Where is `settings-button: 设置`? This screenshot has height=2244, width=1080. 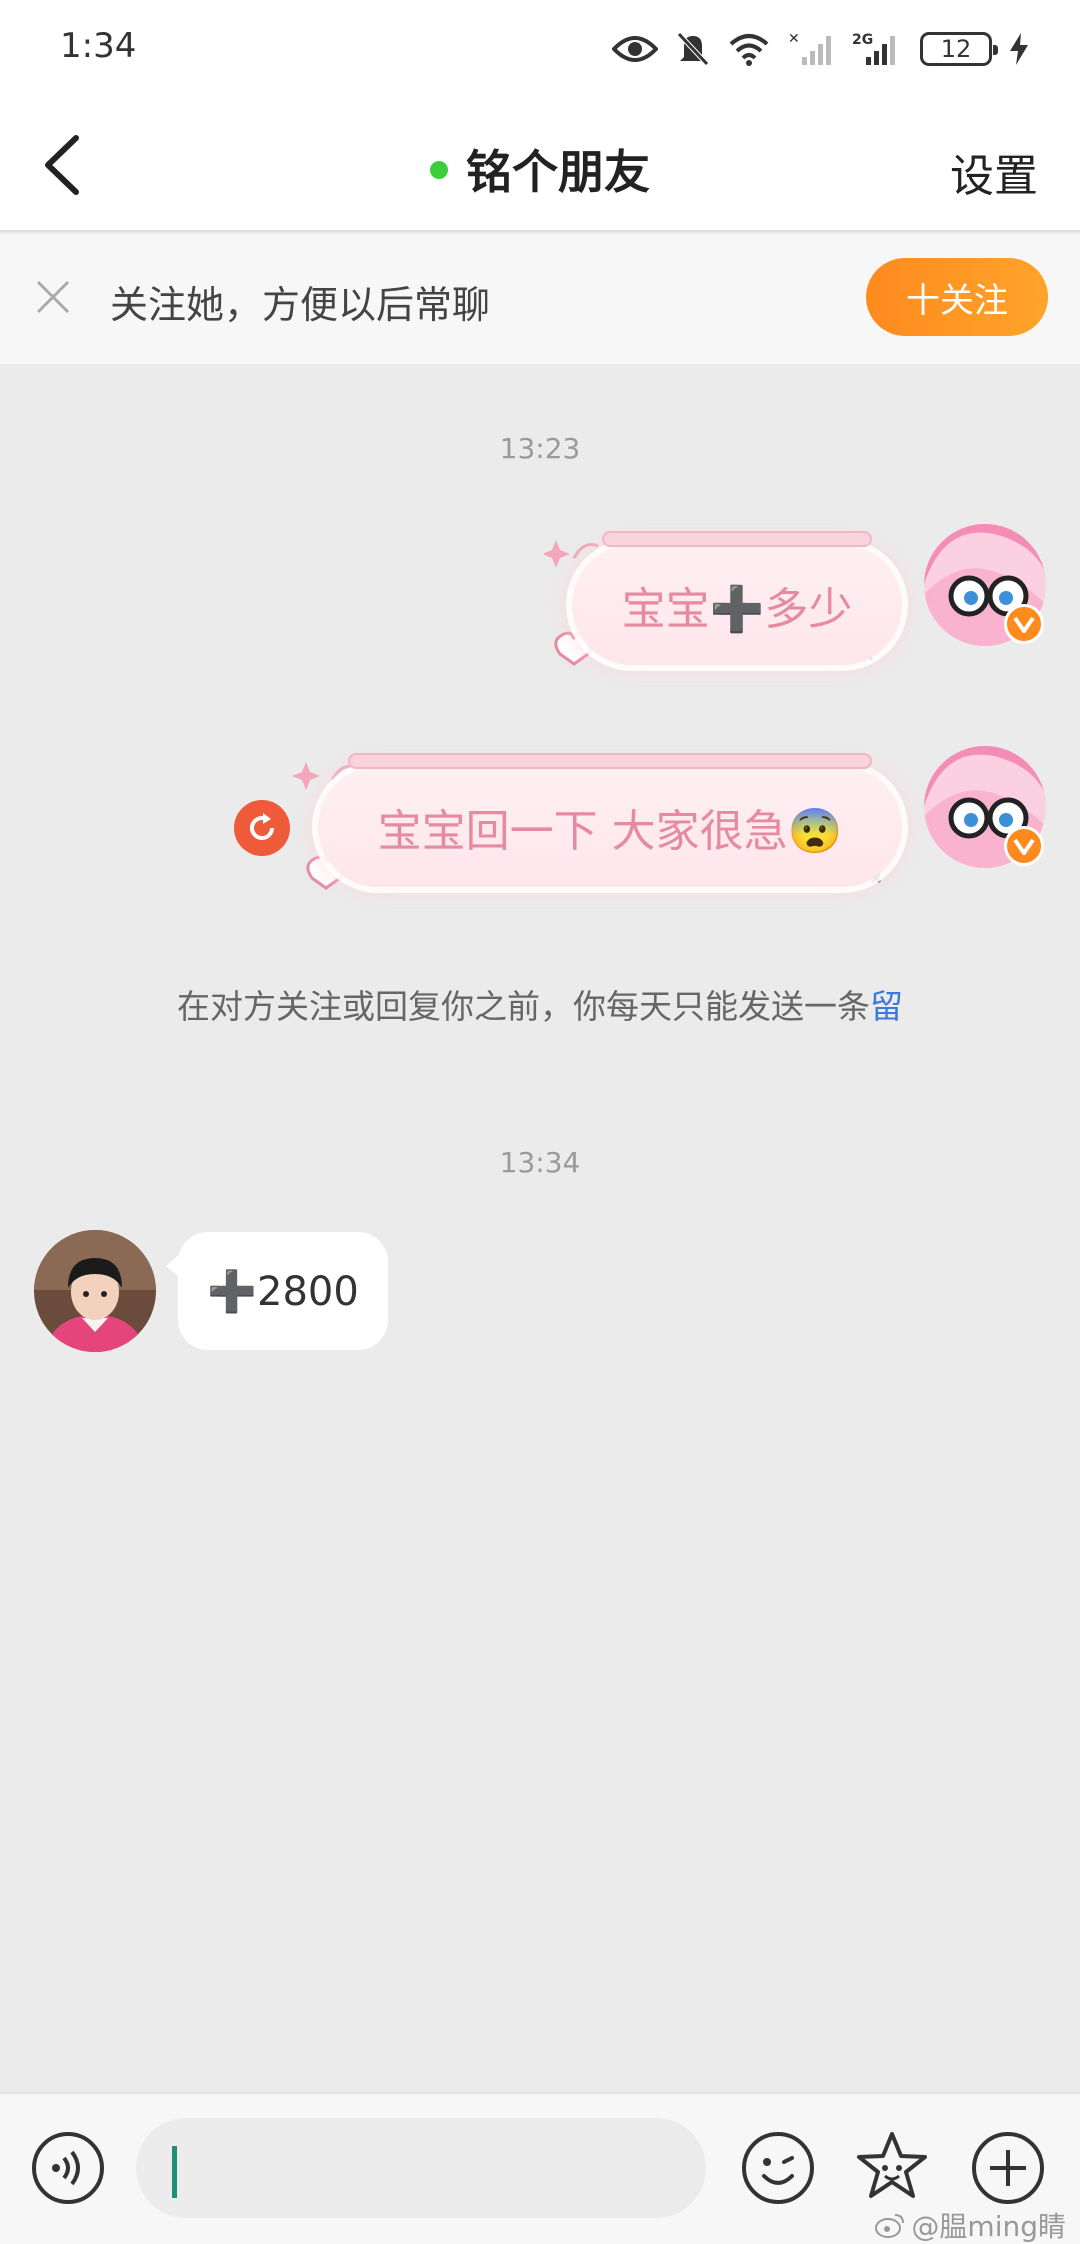
settings-button: 设置 is located at coordinates (994, 172).